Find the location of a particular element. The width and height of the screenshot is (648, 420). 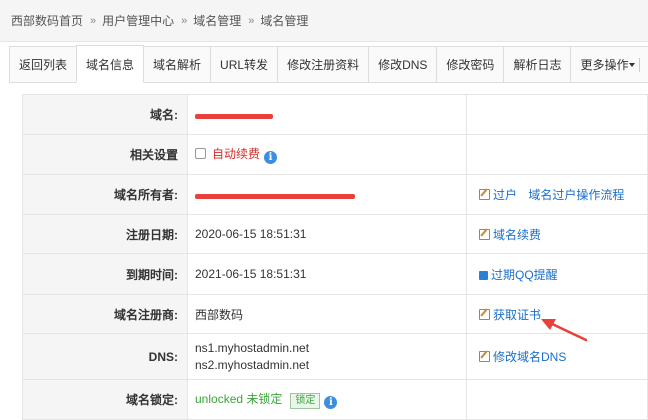

redacted-domain is located at coordinates (234, 116).